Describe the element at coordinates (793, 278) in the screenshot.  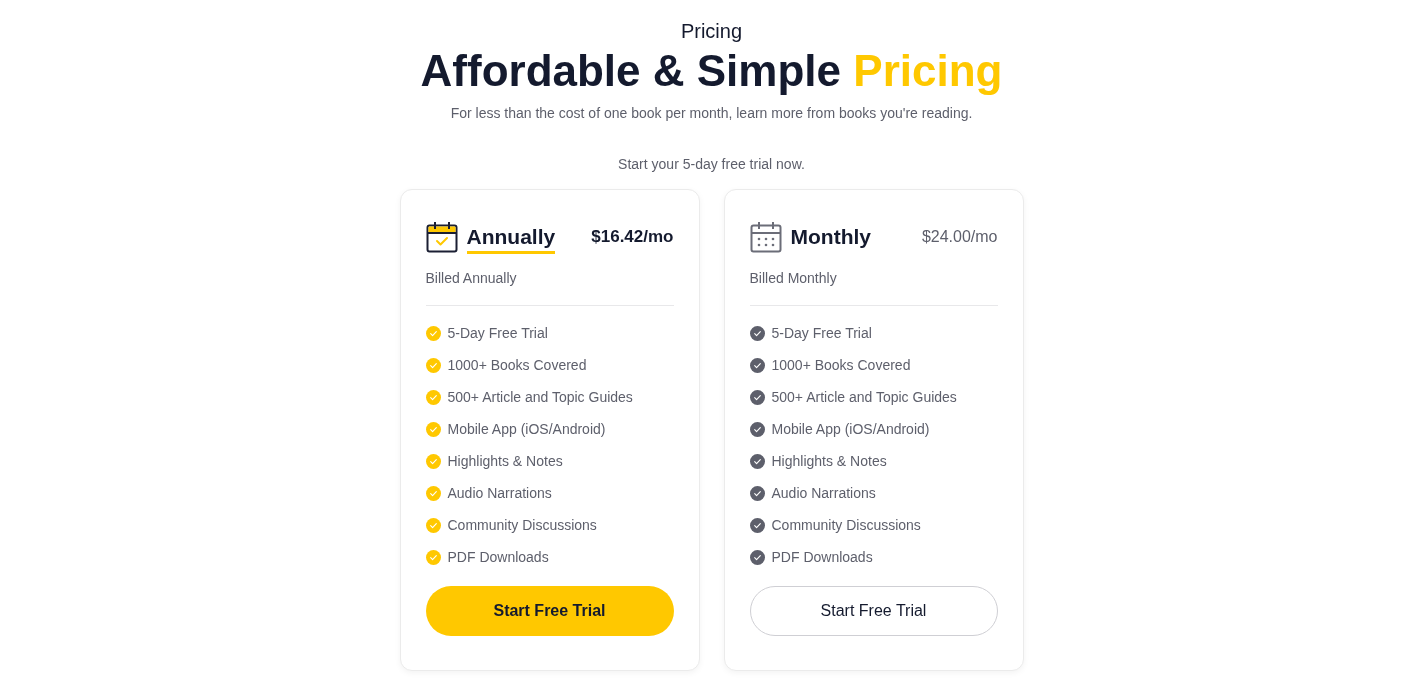
I see `billing-note: Billed Monthly` at that location.